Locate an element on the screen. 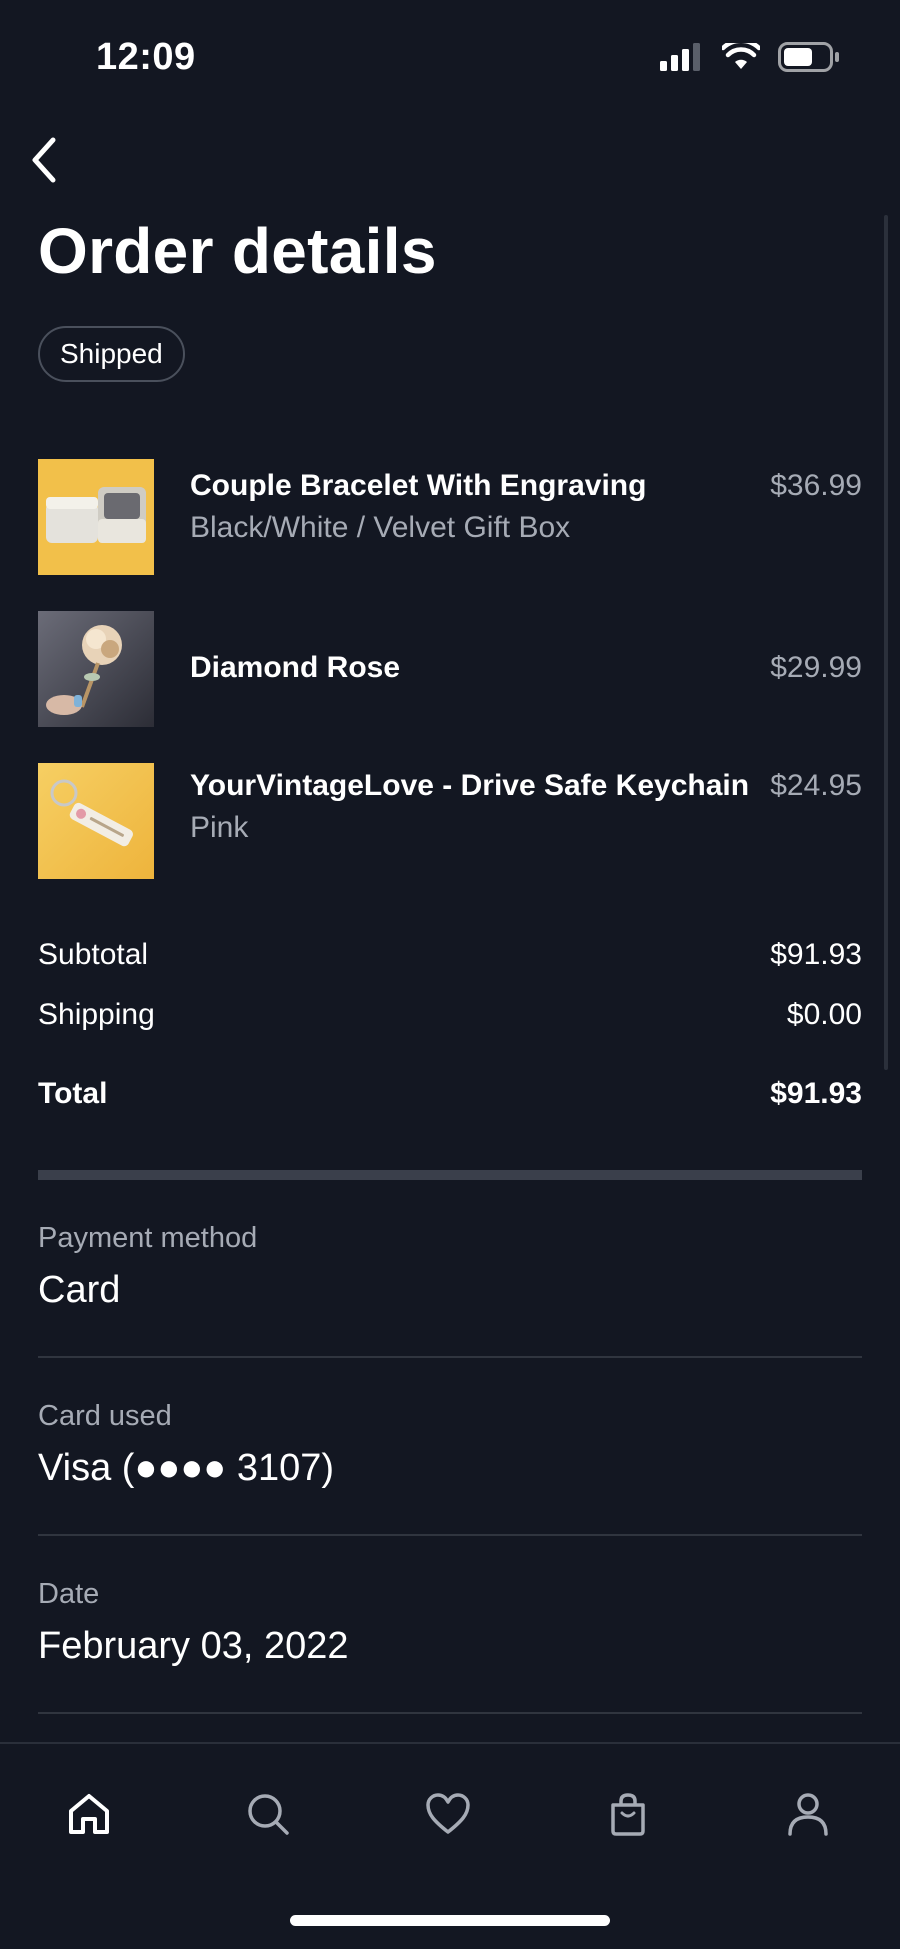  tab-bag is located at coordinates (628, 1814).